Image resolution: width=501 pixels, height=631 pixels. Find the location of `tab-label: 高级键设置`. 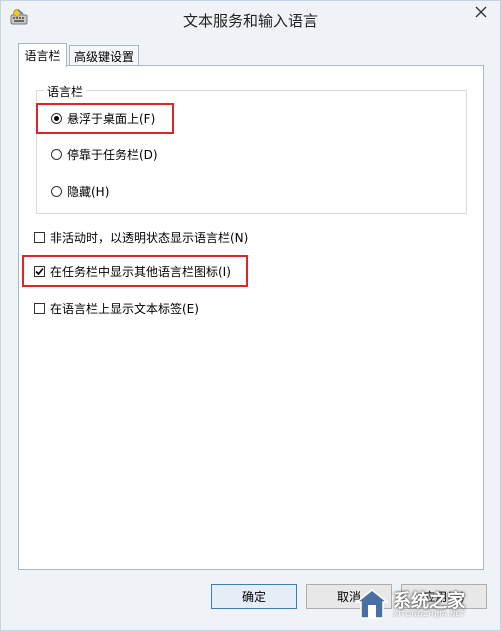

tab-label: 高级键设置 is located at coordinates (103, 57).